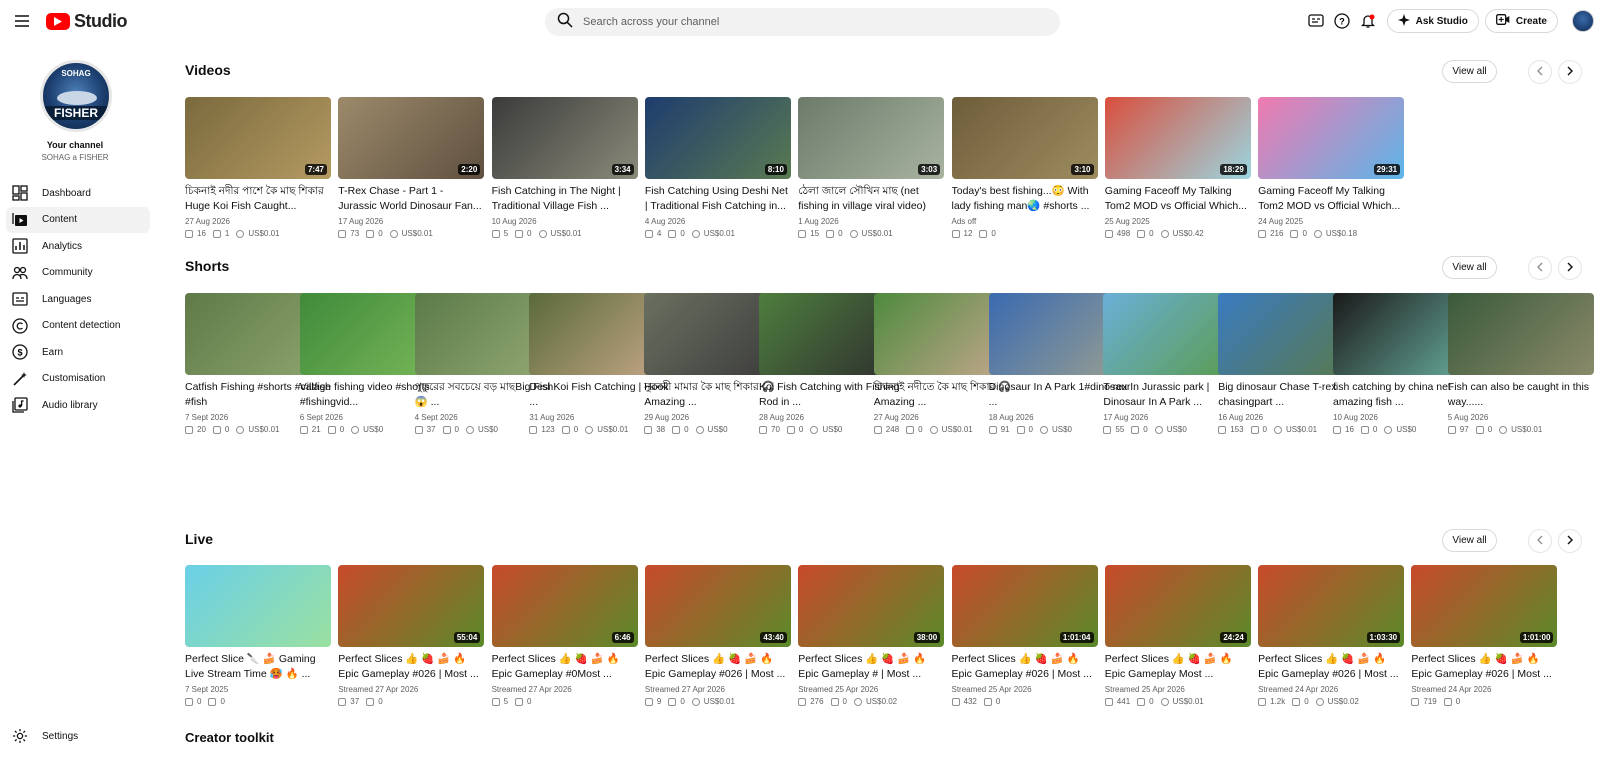  I want to click on stat-views: 248, so click(892, 429).